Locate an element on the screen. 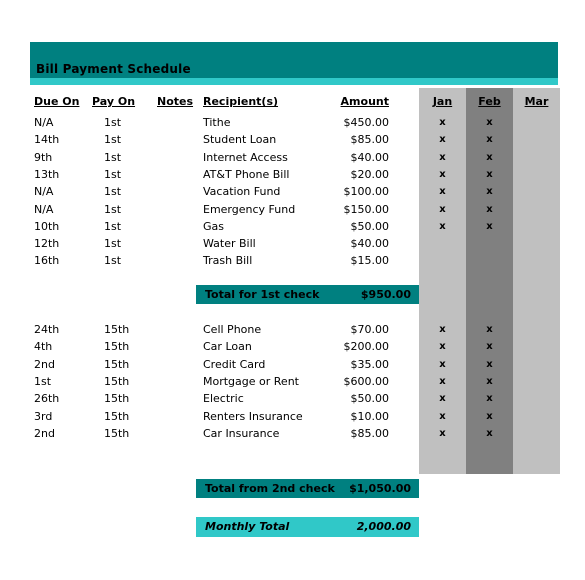  table-row: N/A 1st Emergency Fund $150.00 x x is located at coordinates (292, 209).